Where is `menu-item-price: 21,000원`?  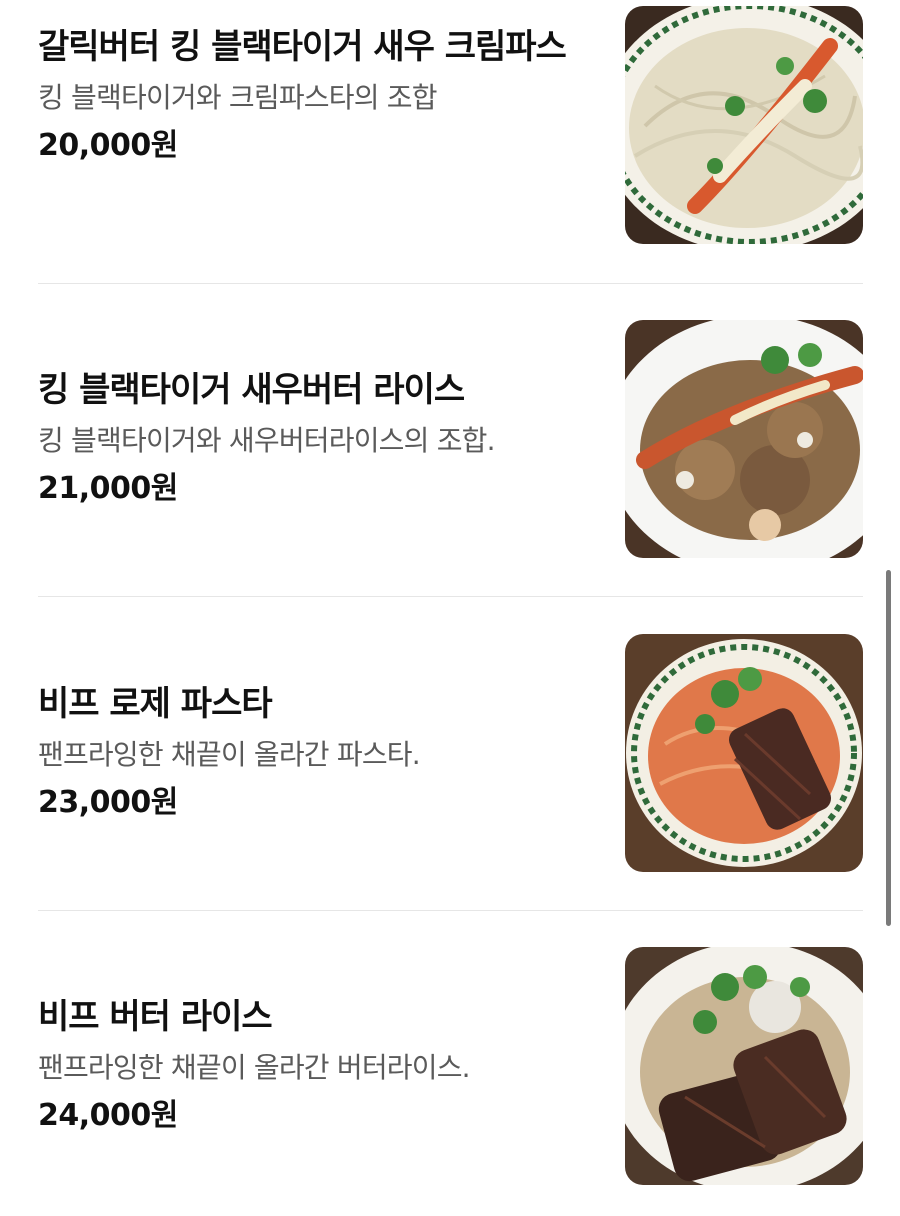 menu-item-price: 21,000원 is located at coordinates (108, 488).